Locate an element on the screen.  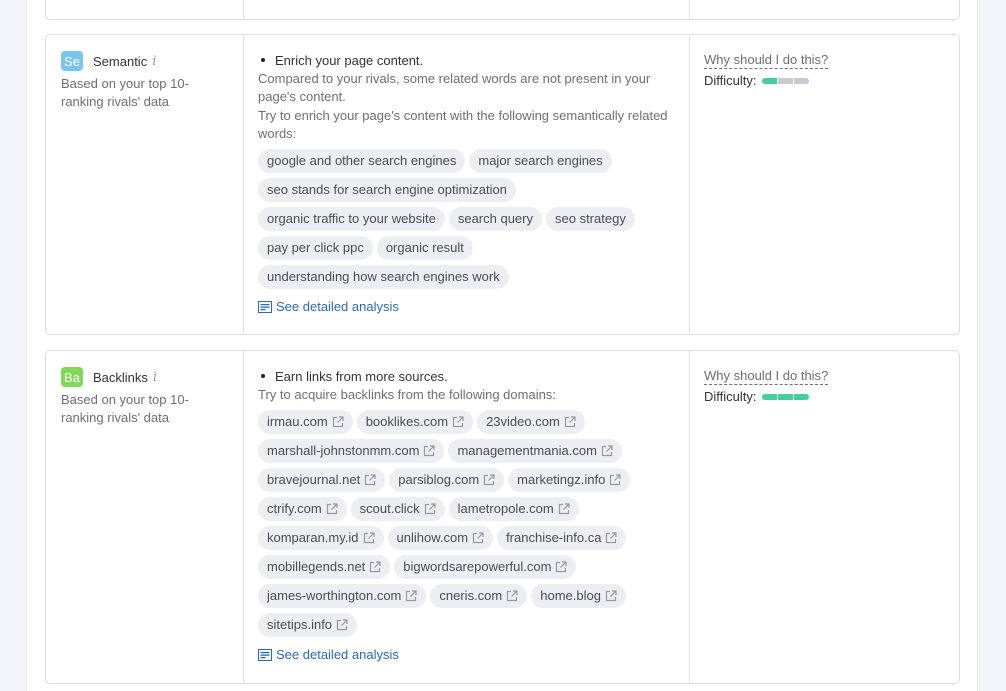
chip-label: search query is located at coordinates (495, 218).